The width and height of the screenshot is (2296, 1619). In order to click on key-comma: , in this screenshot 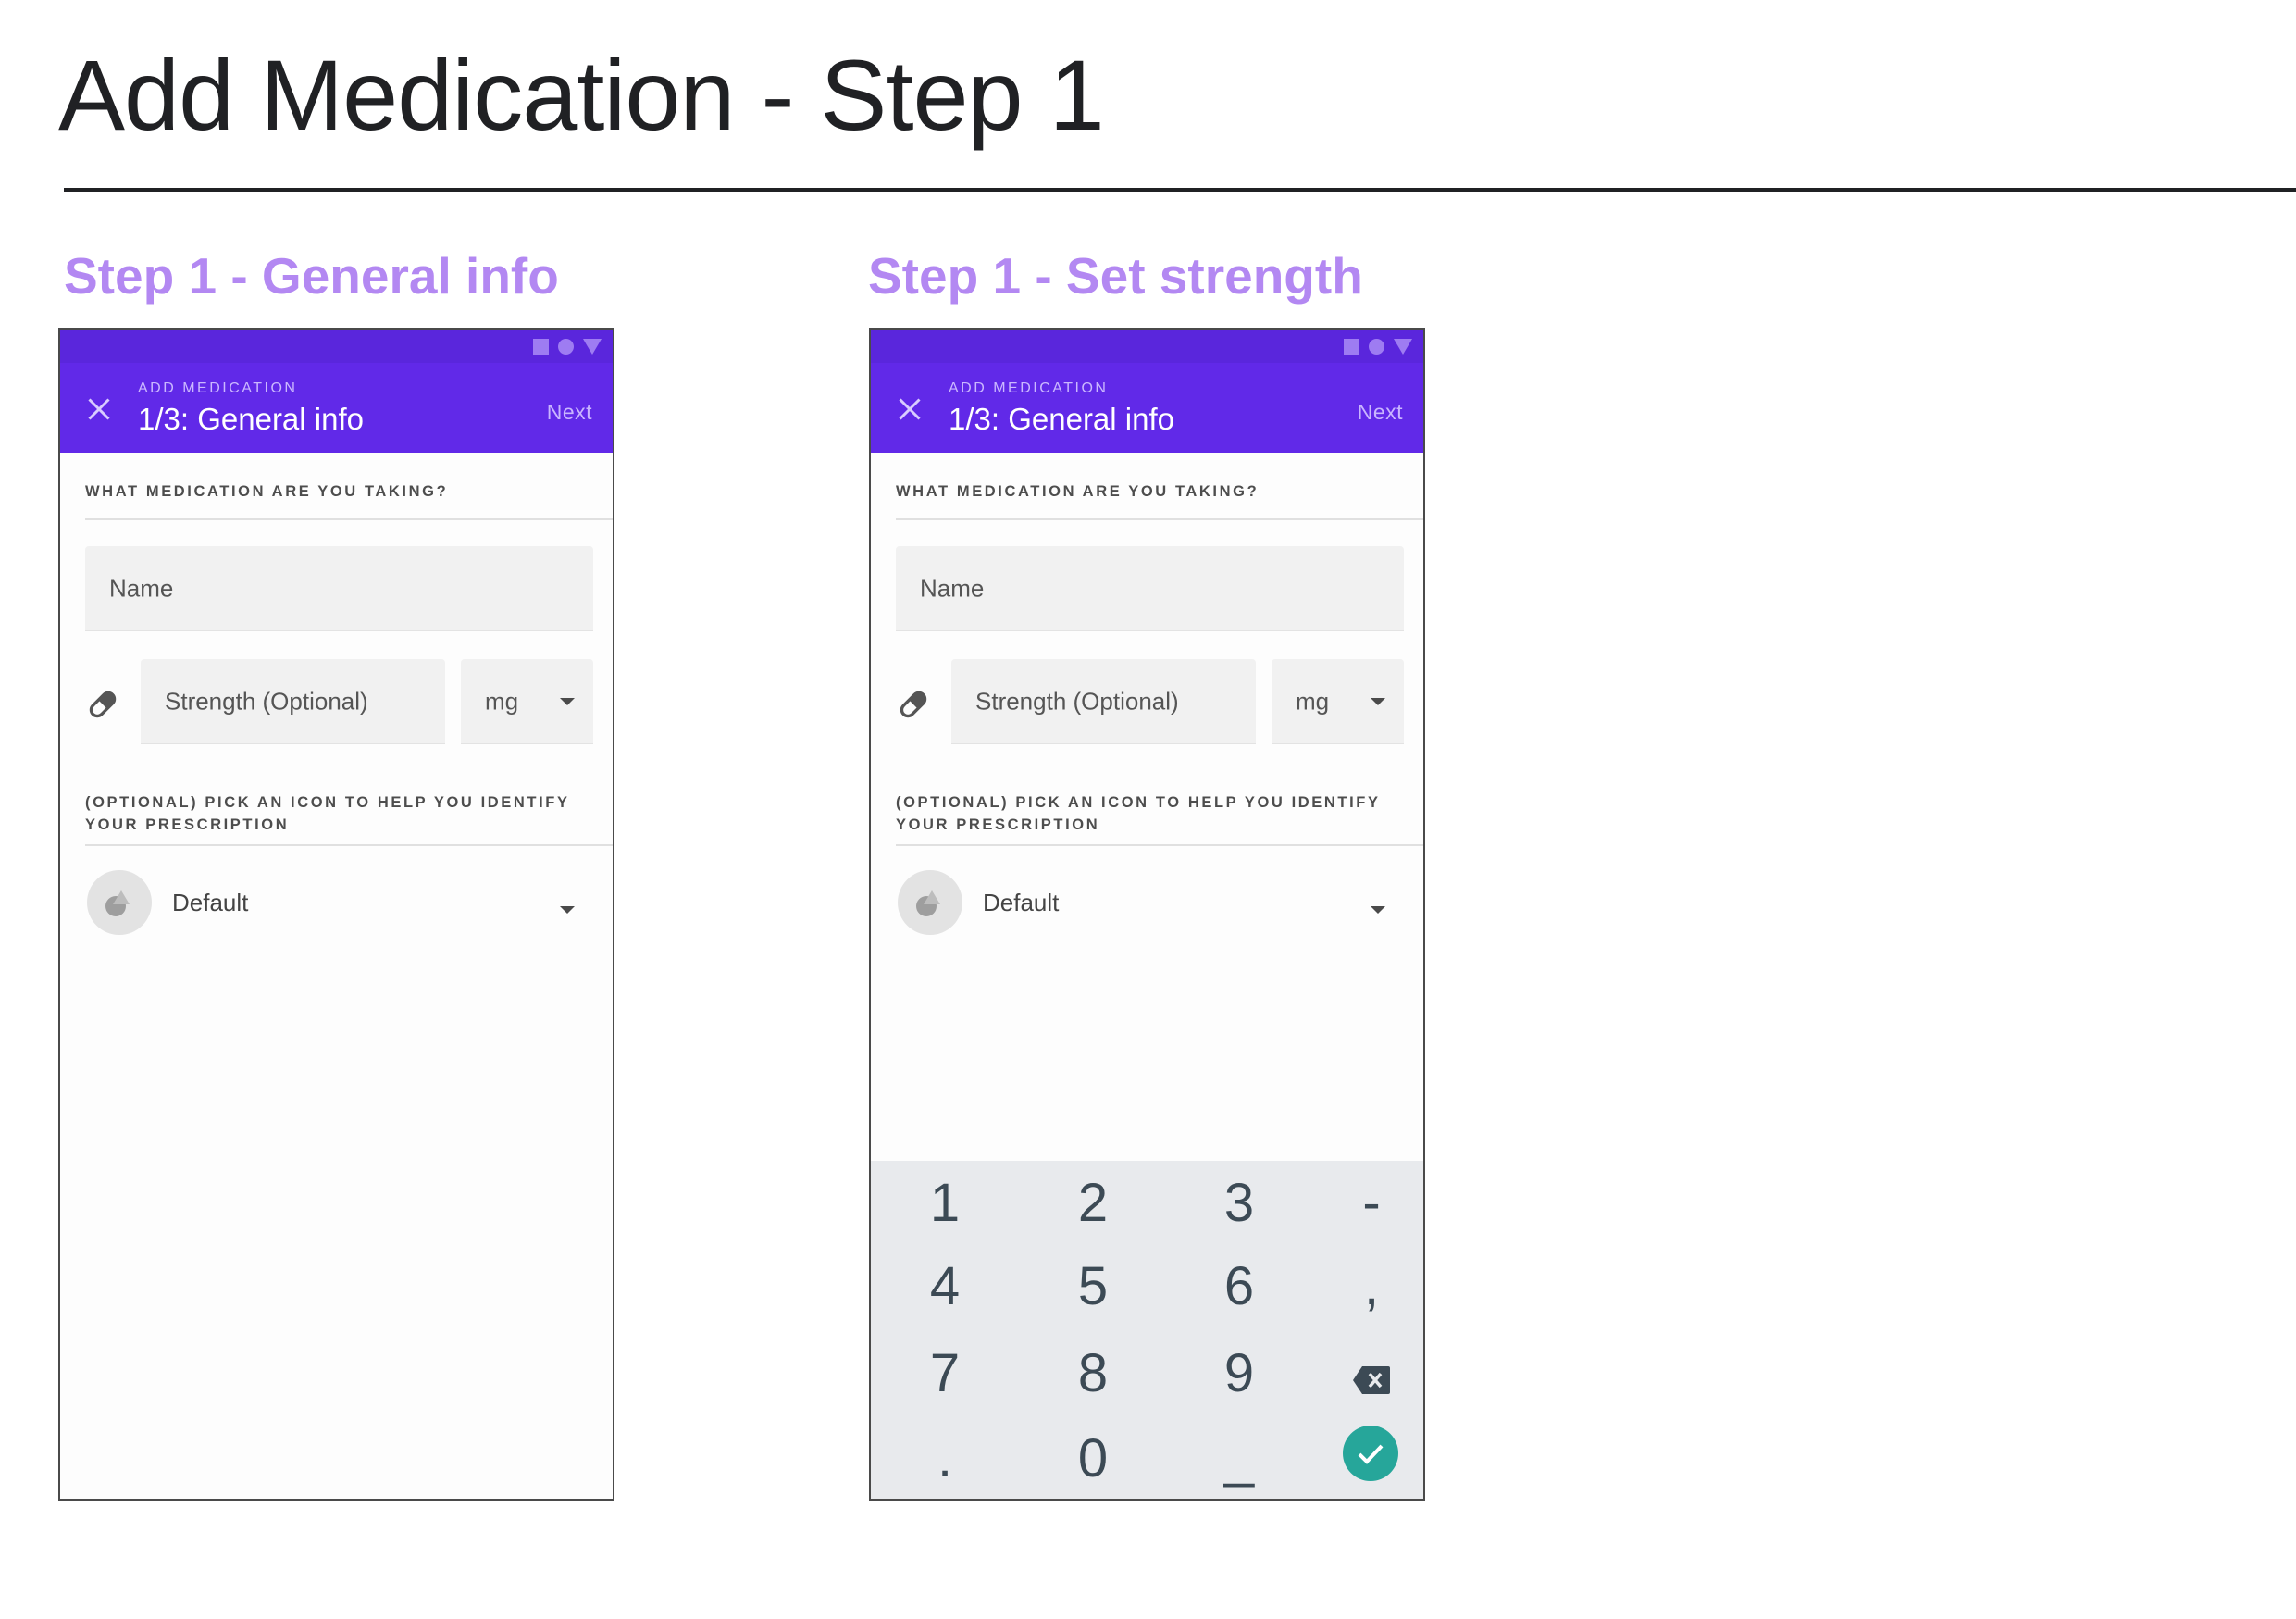, I will do `click(1372, 1286)`.